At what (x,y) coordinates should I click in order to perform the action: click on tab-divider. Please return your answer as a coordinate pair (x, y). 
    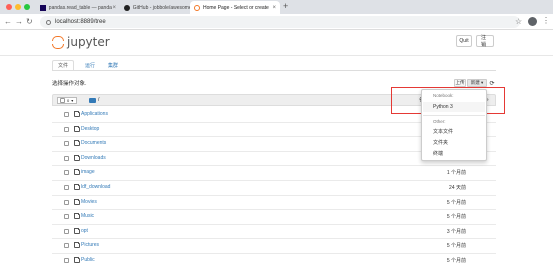
    Looking at the image, I should click on (274, 70).